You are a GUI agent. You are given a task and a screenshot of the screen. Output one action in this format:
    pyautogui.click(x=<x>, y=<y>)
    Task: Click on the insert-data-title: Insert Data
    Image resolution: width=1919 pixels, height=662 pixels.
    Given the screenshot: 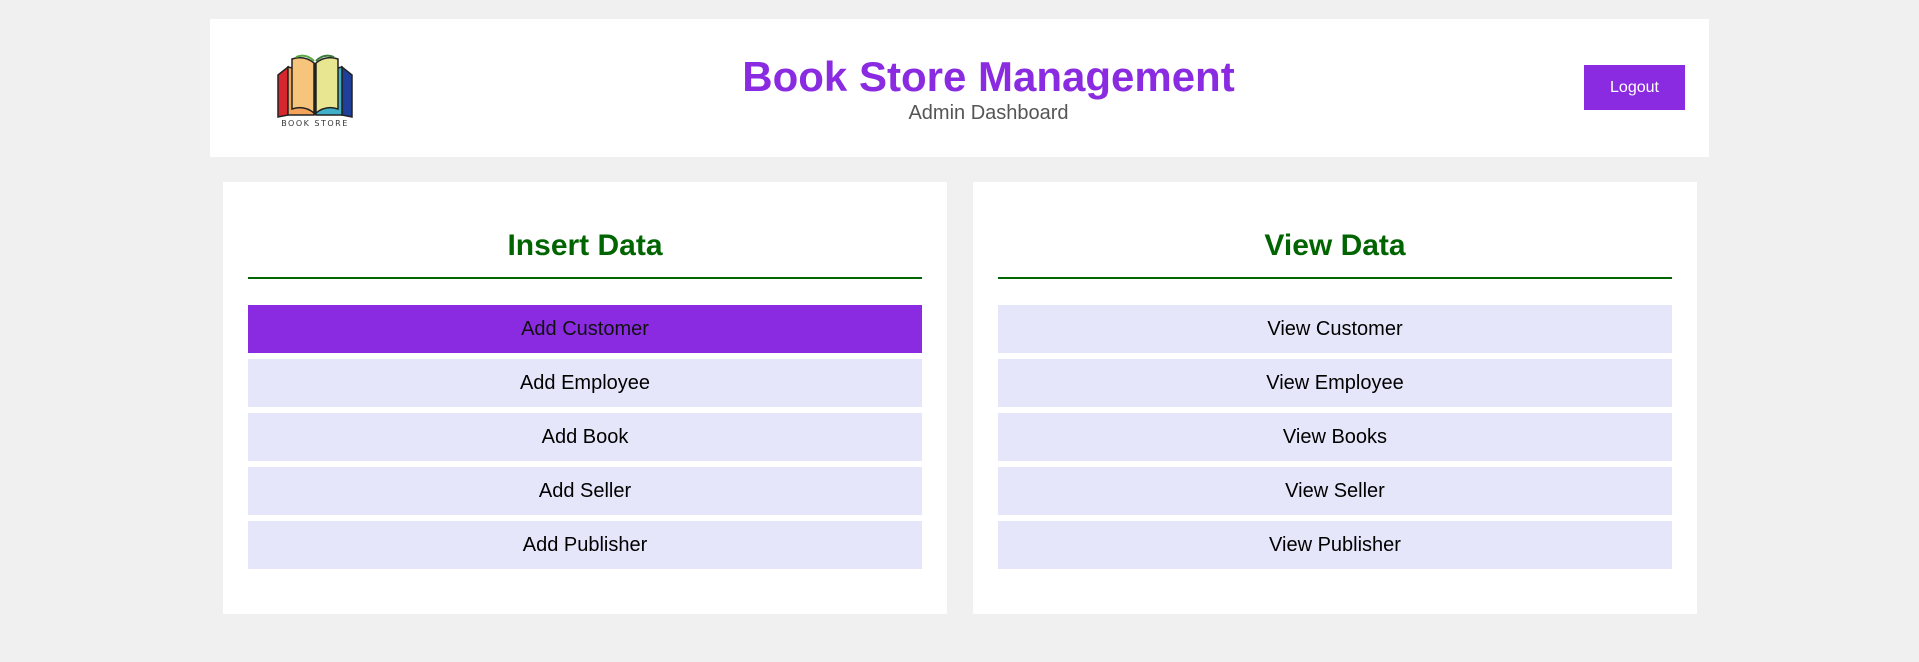 What is the action you would take?
    pyautogui.click(x=585, y=245)
    